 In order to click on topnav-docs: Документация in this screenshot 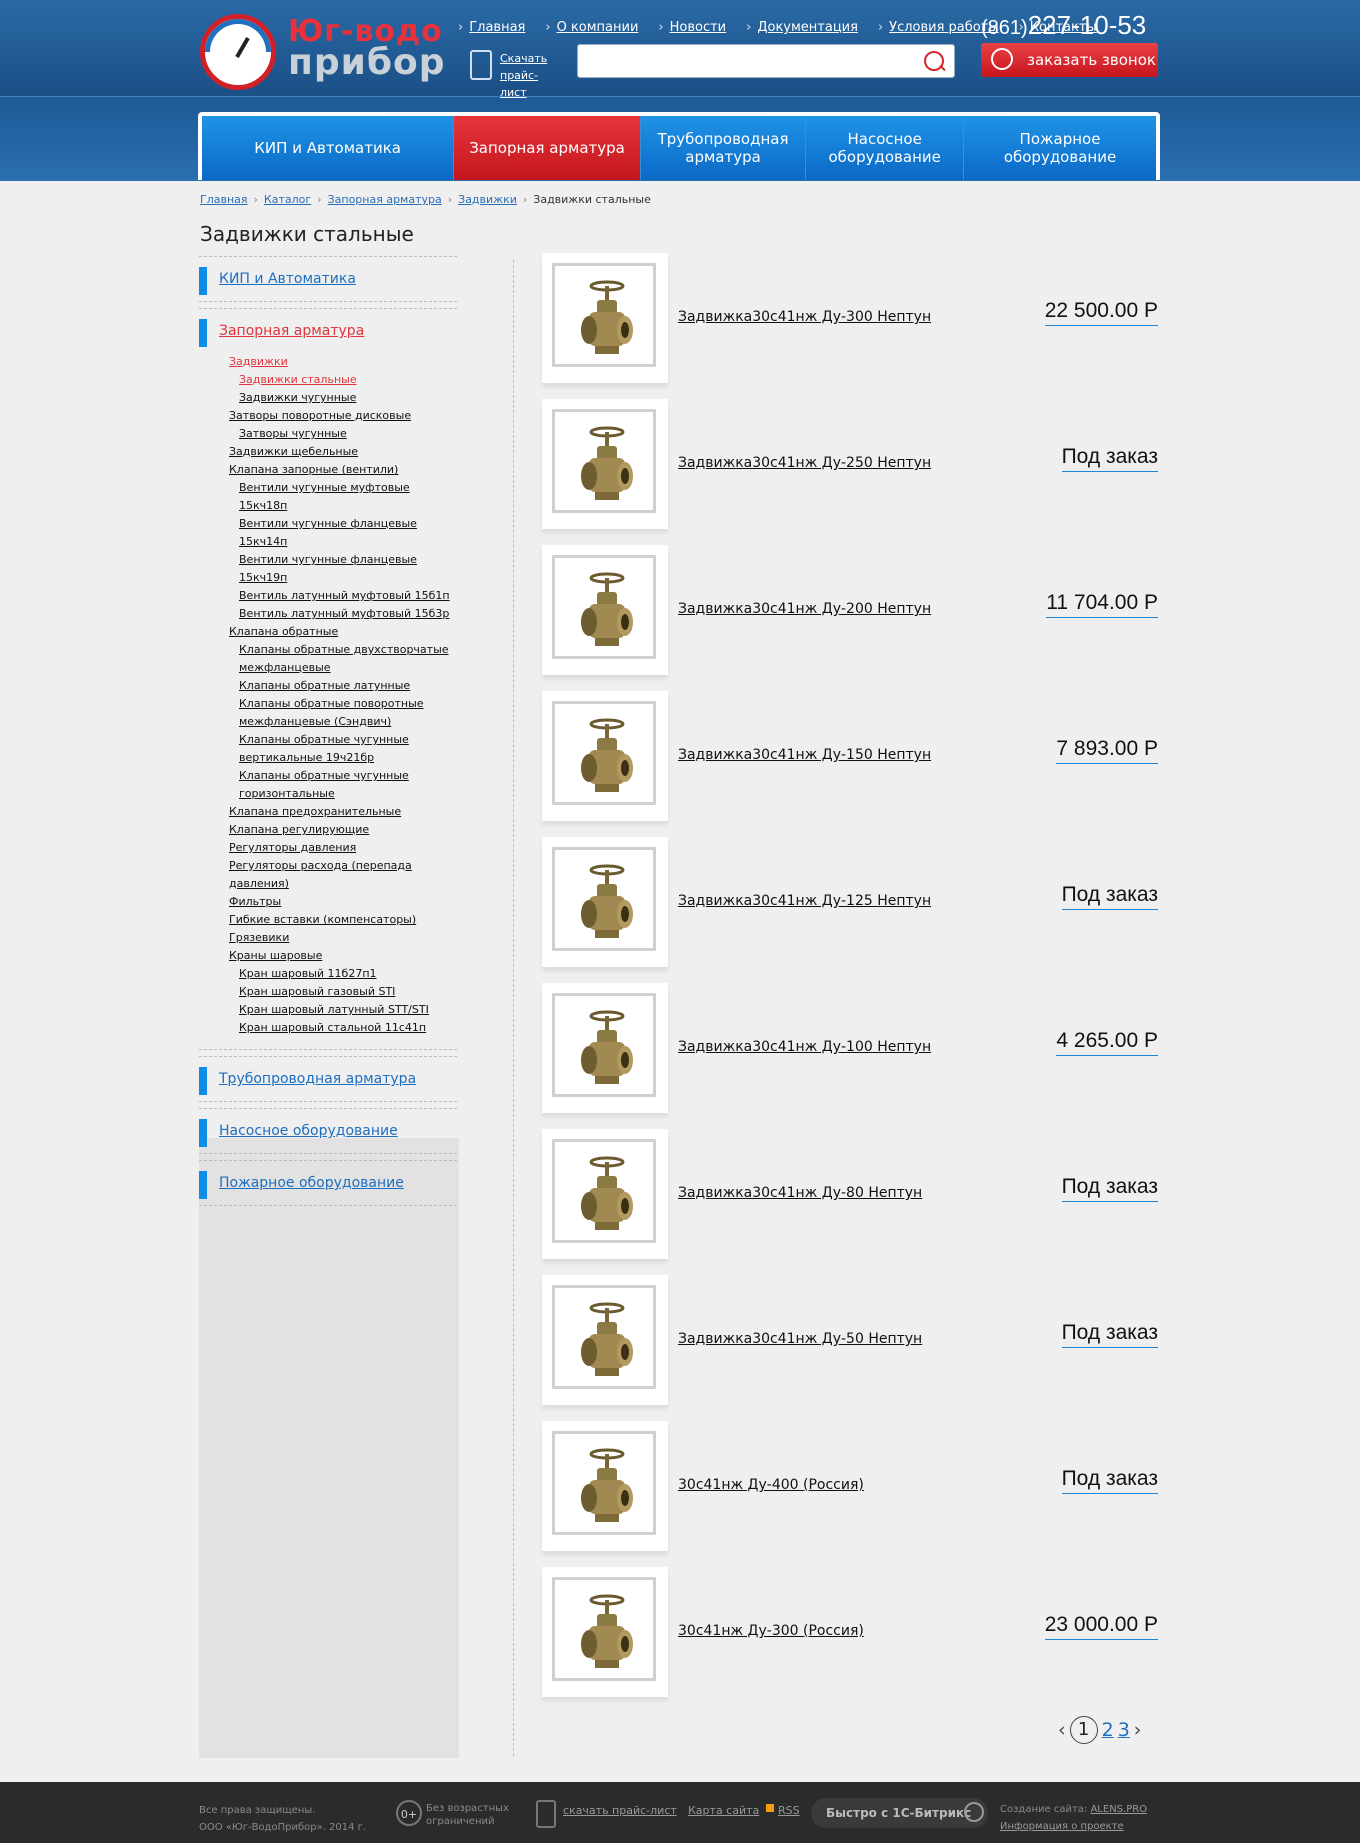, I will do `click(807, 27)`.